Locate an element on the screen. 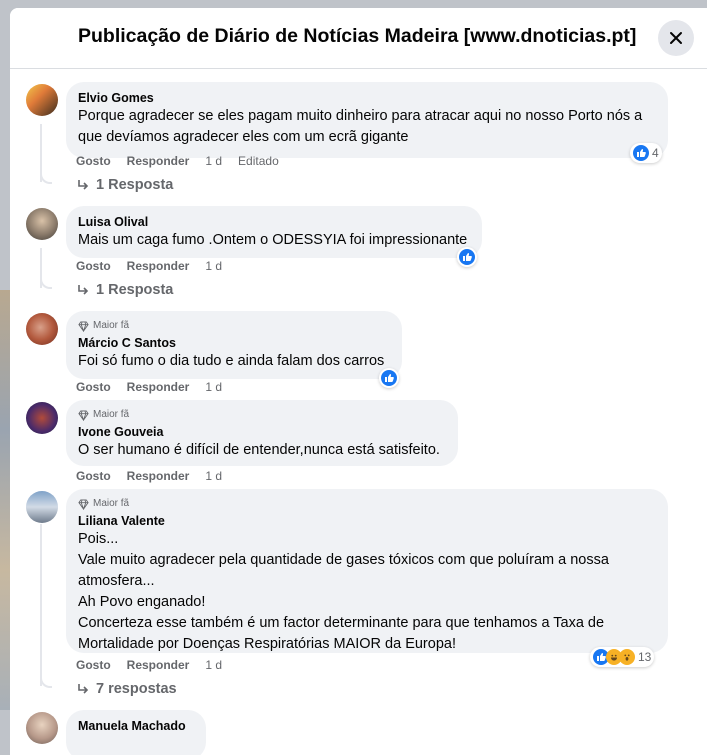  reaction-count: 13 is located at coordinates (645, 657).